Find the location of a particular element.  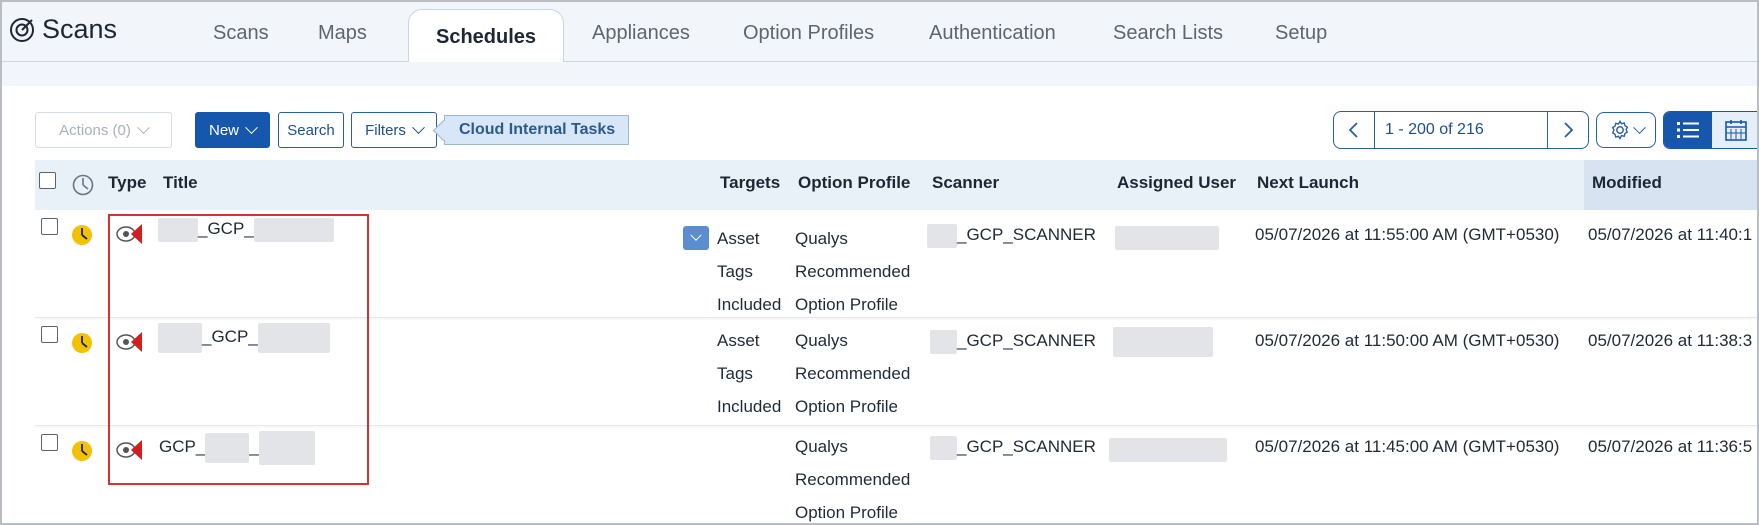

filters-button: Filters is located at coordinates (394, 130).